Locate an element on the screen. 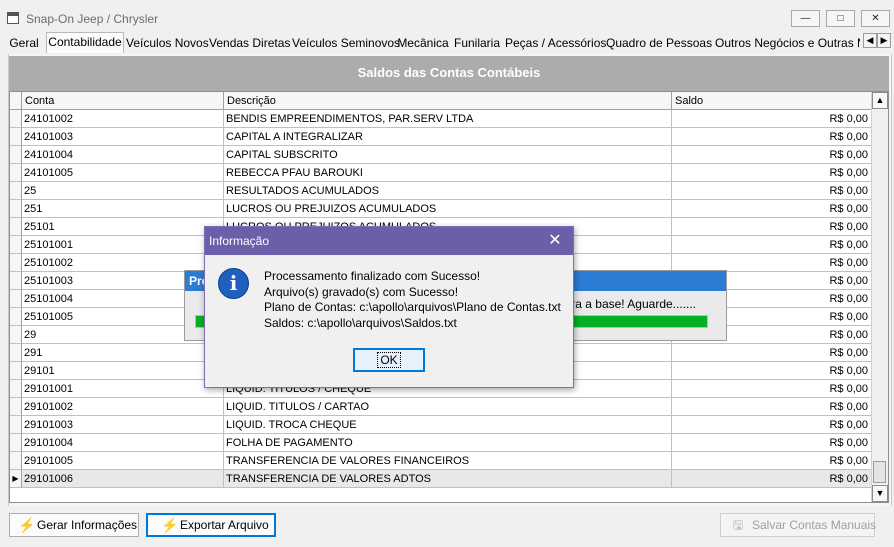 The width and height of the screenshot is (894, 547). table-row: 25 RESULTADOS ACUMULADOS R$ 0,00 is located at coordinates (441, 191).